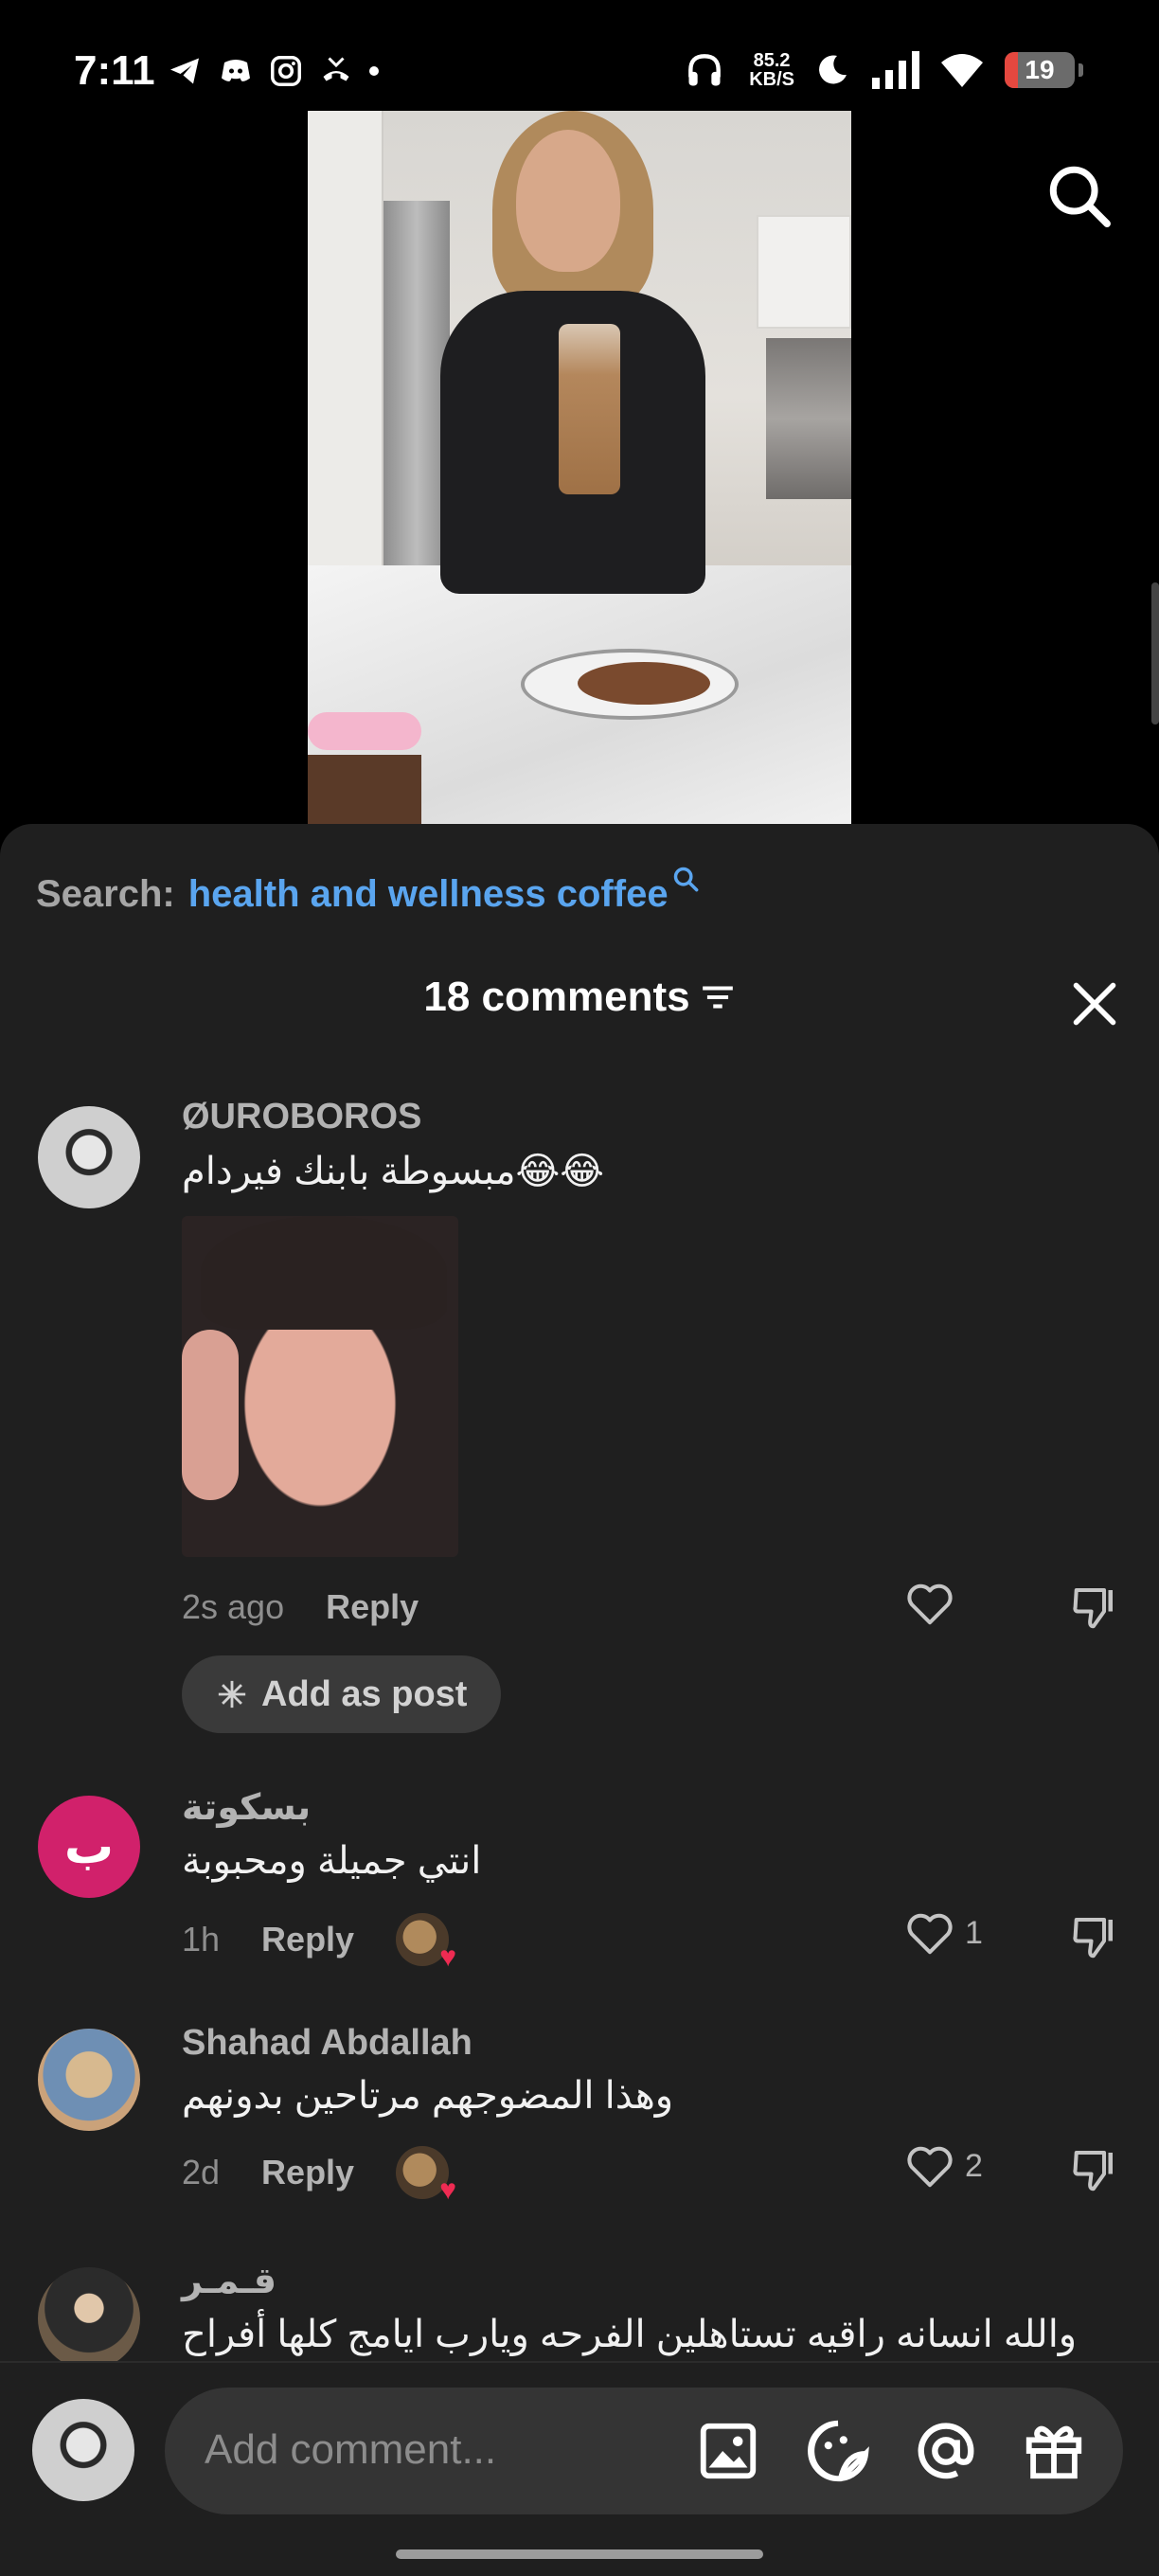 This screenshot has width=1159, height=2576. What do you see at coordinates (246, 1807) in the screenshot?
I see `comment-author: بسكوتة` at bounding box center [246, 1807].